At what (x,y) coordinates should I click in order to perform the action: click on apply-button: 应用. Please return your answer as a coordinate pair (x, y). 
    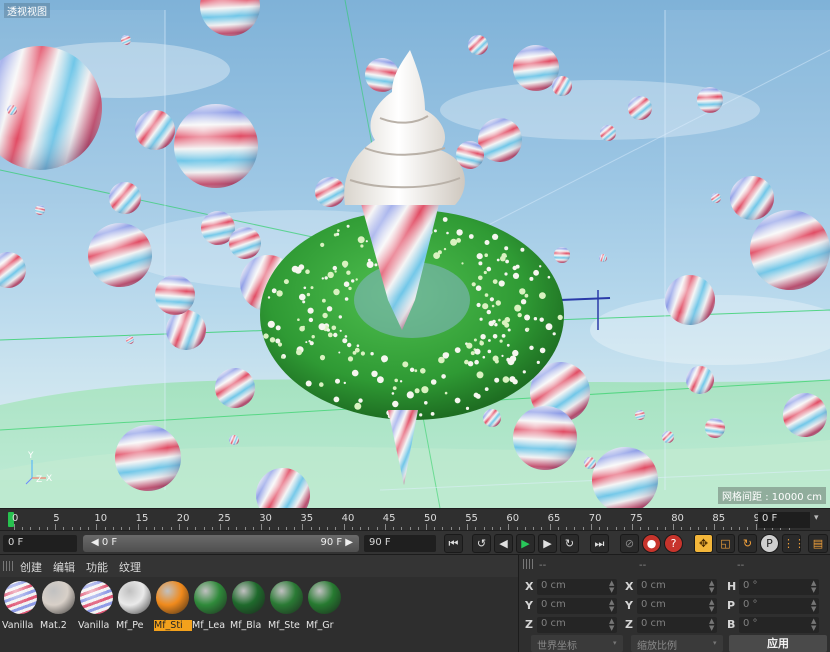
    Looking at the image, I should click on (778, 643).